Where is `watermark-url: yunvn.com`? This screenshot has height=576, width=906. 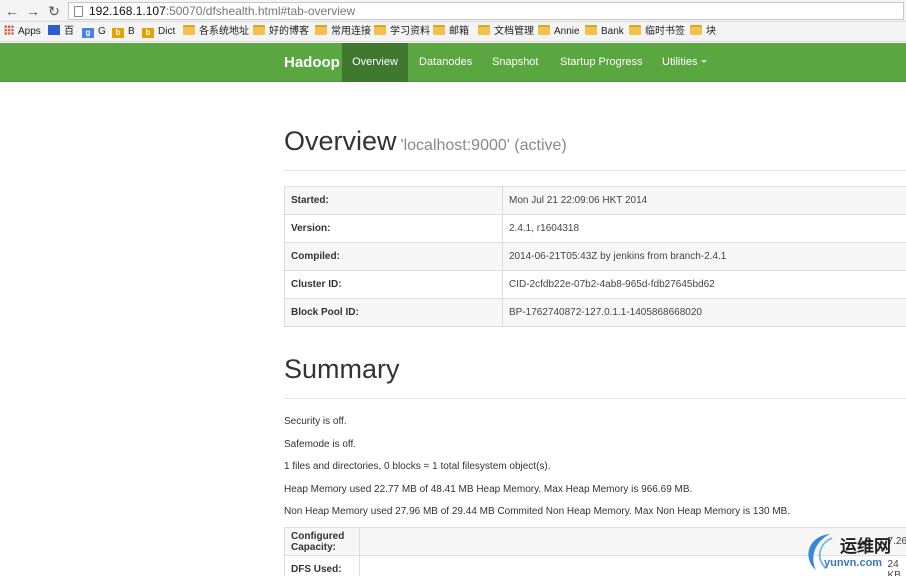 watermark-url: yunvn.com is located at coordinates (853, 563).